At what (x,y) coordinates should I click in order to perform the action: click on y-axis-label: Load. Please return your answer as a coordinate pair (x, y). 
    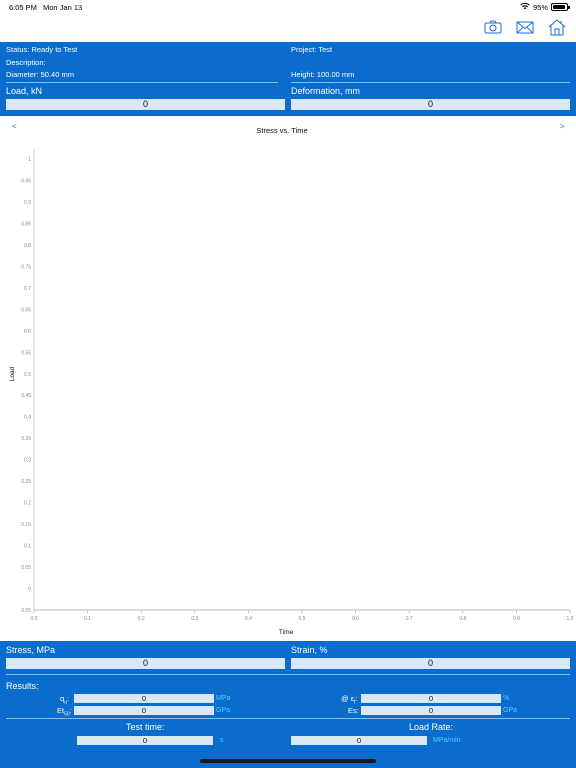
    Looking at the image, I should click on (12, 373).